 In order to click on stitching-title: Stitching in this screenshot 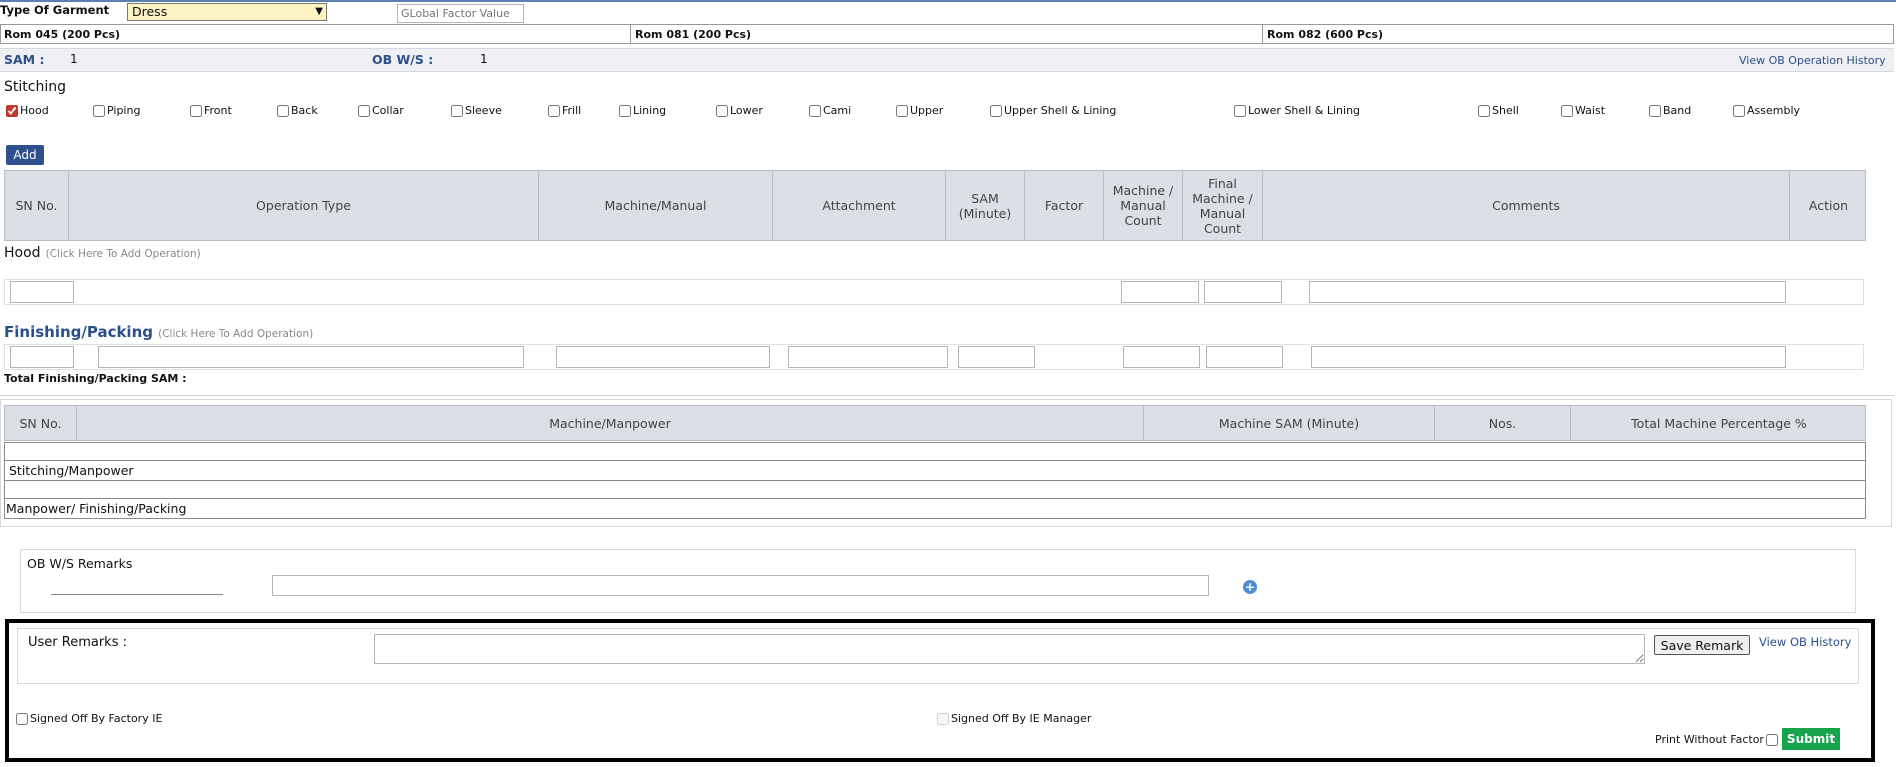, I will do `click(35, 87)`.